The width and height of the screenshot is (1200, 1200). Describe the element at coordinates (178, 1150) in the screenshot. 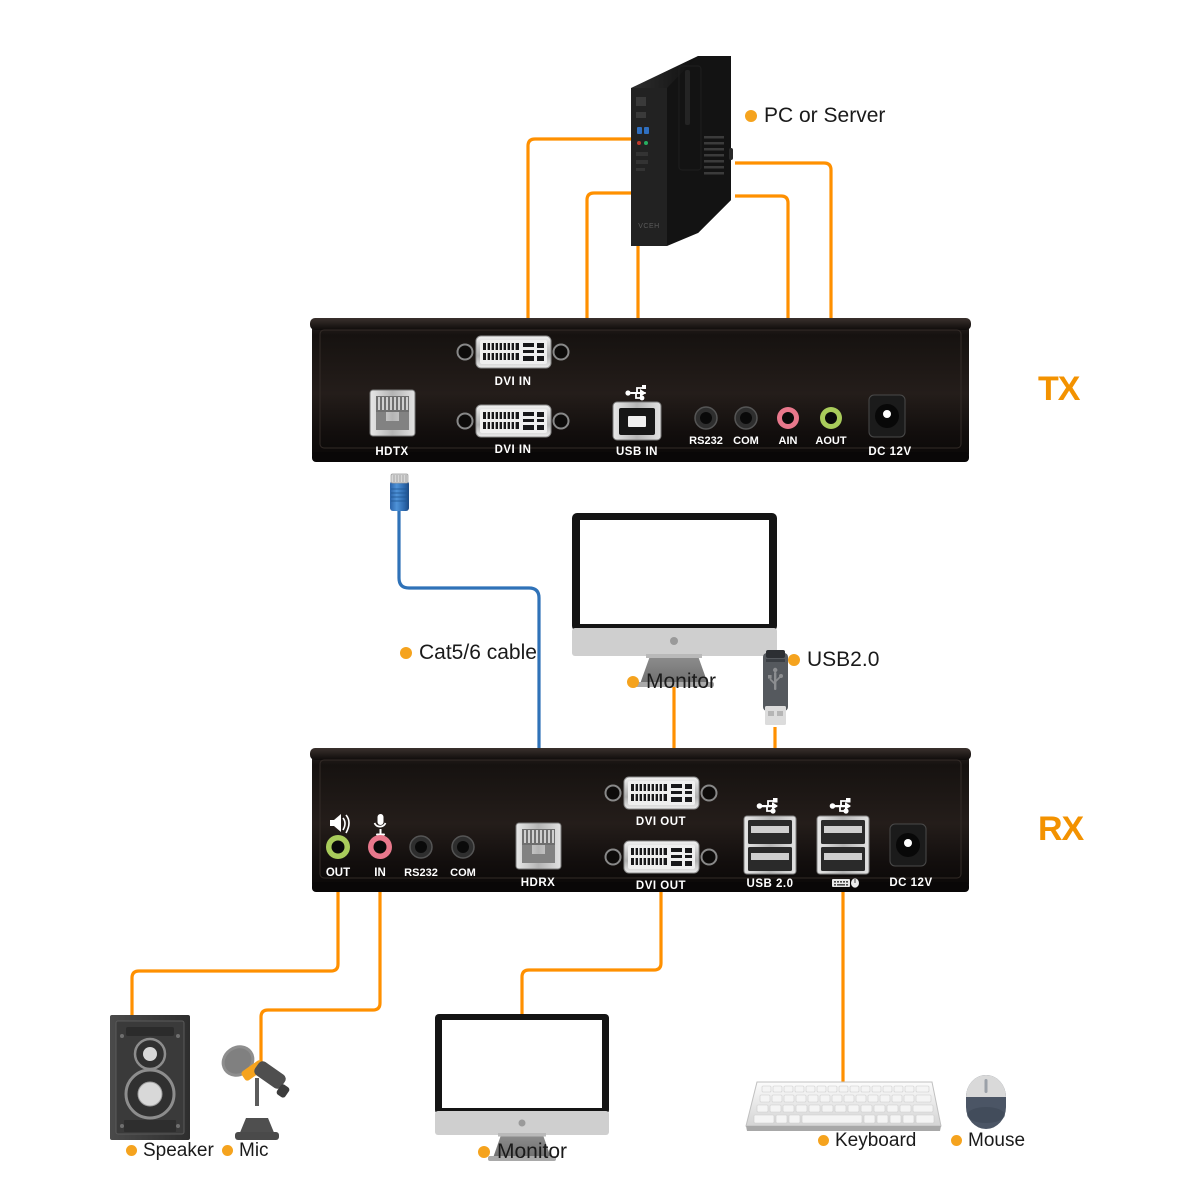

I see `callout-label: Speaker` at that location.